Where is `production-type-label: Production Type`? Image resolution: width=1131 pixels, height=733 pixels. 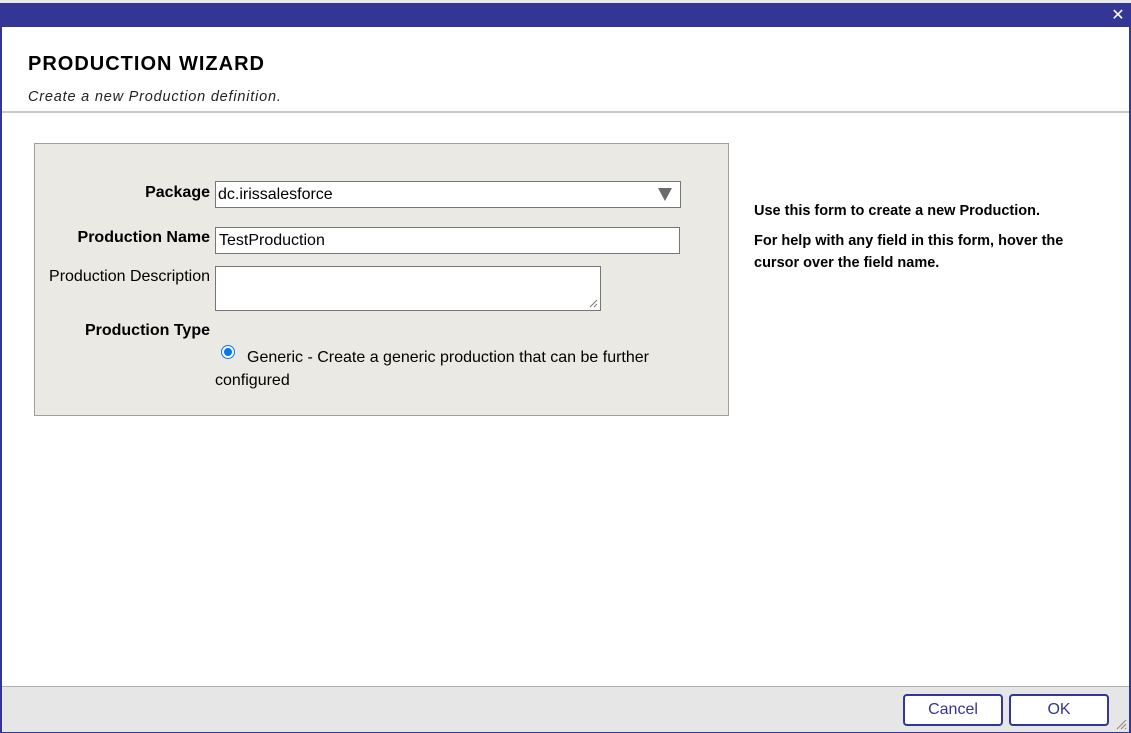 production-type-label: Production Type is located at coordinates (147, 330).